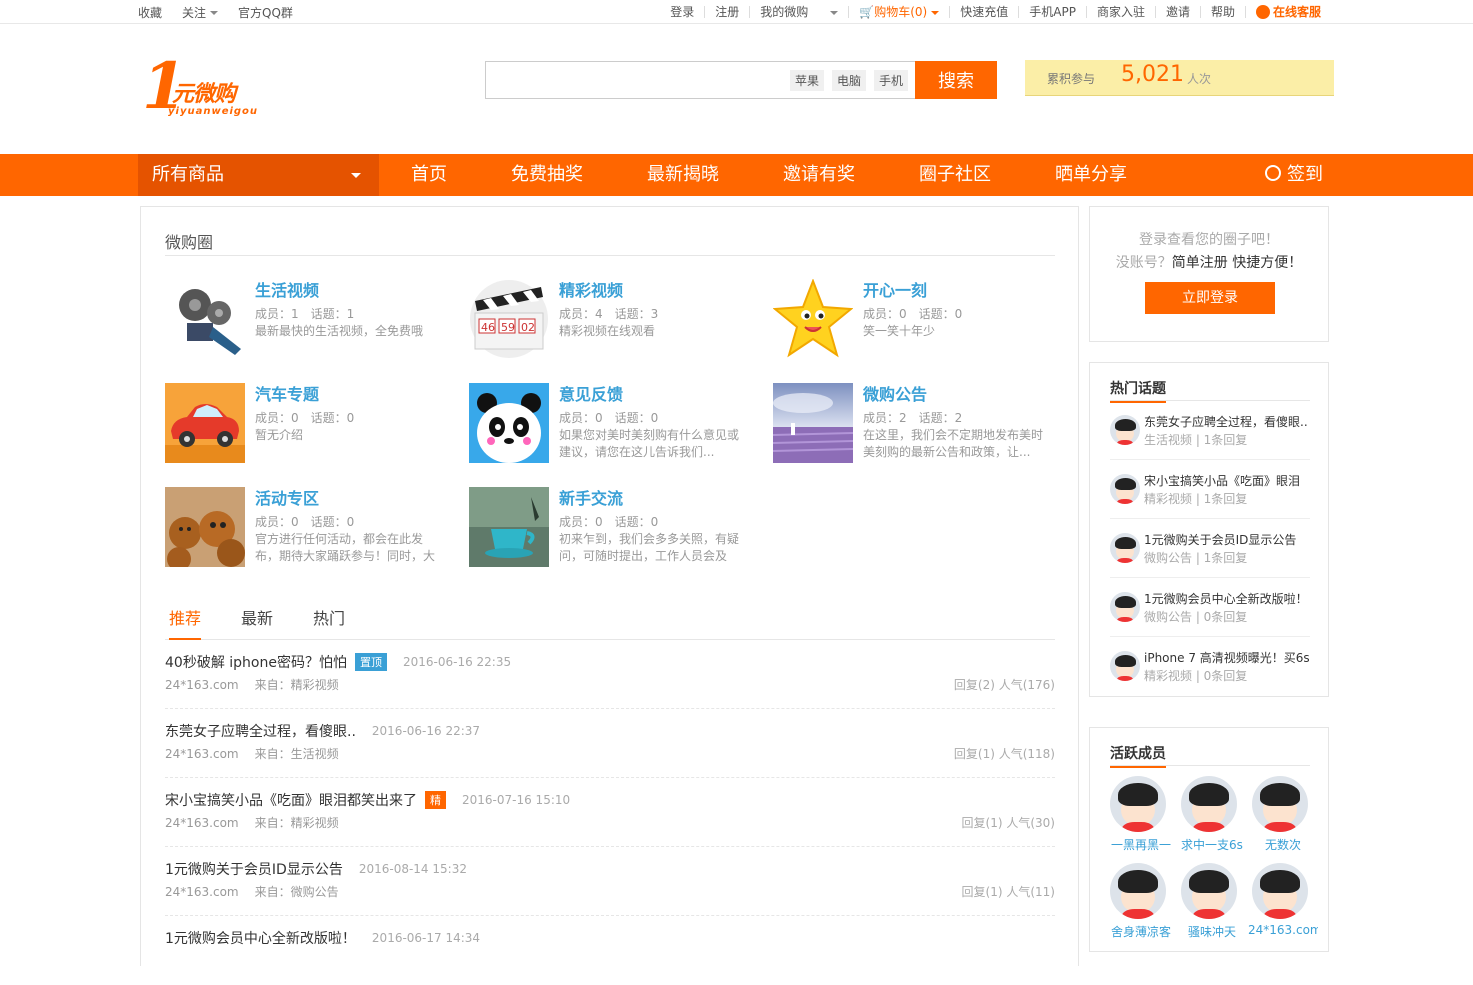 The width and height of the screenshot is (1473, 985). I want to click on group-card: 生活视频 成员：1 话题：1 最新最快的生活视频，全免费哦, so click(310, 320).